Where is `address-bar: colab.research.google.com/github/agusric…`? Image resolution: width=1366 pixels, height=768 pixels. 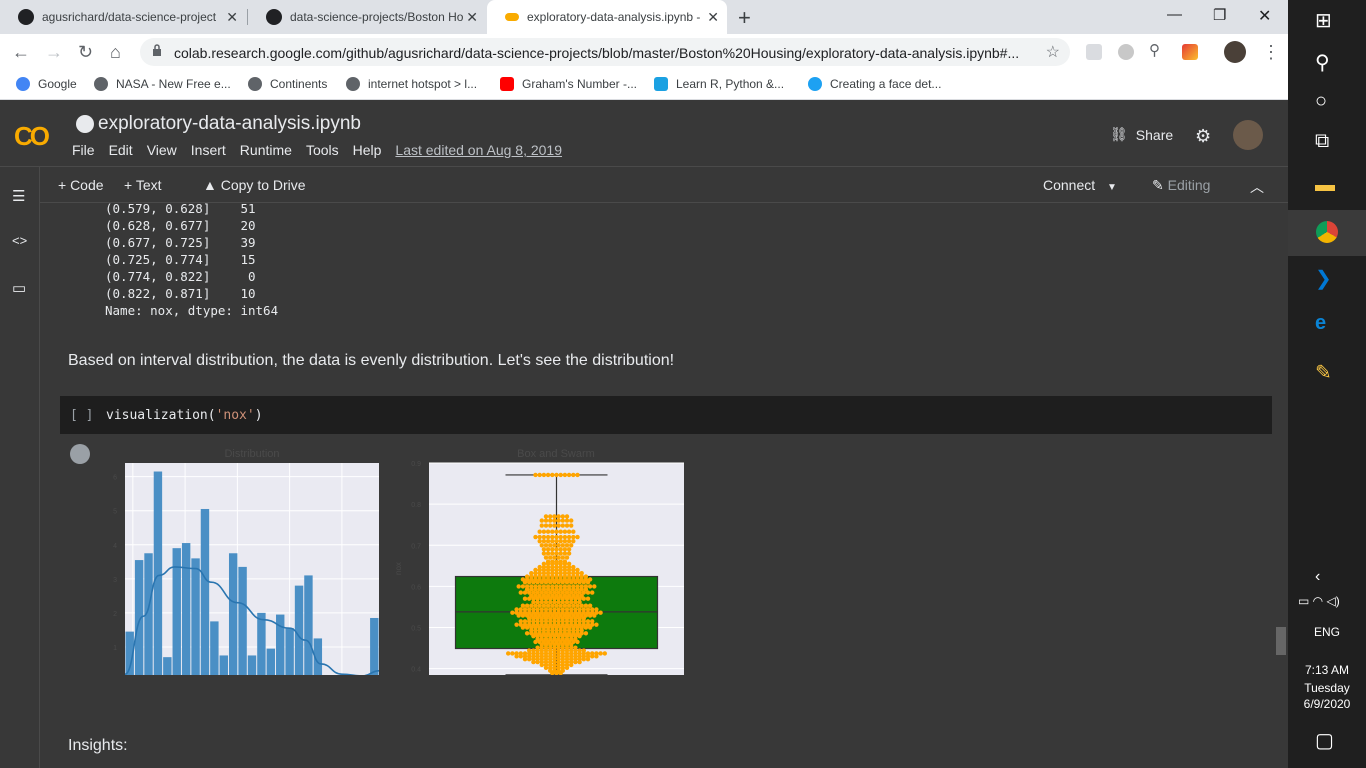 address-bar: colab.research.google.com/github/agusric… is located at coordinates (605, 52).